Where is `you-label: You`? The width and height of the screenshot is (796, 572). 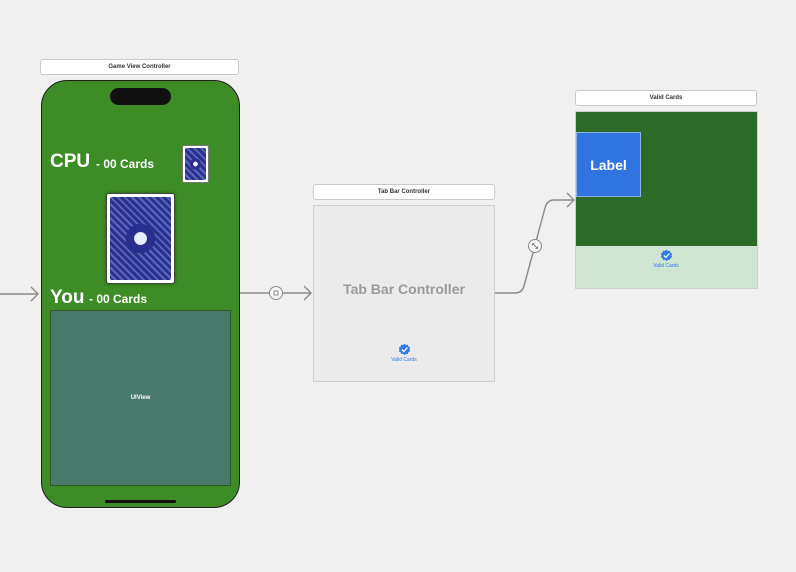
you-label: You is located at coordinates (67, 298).